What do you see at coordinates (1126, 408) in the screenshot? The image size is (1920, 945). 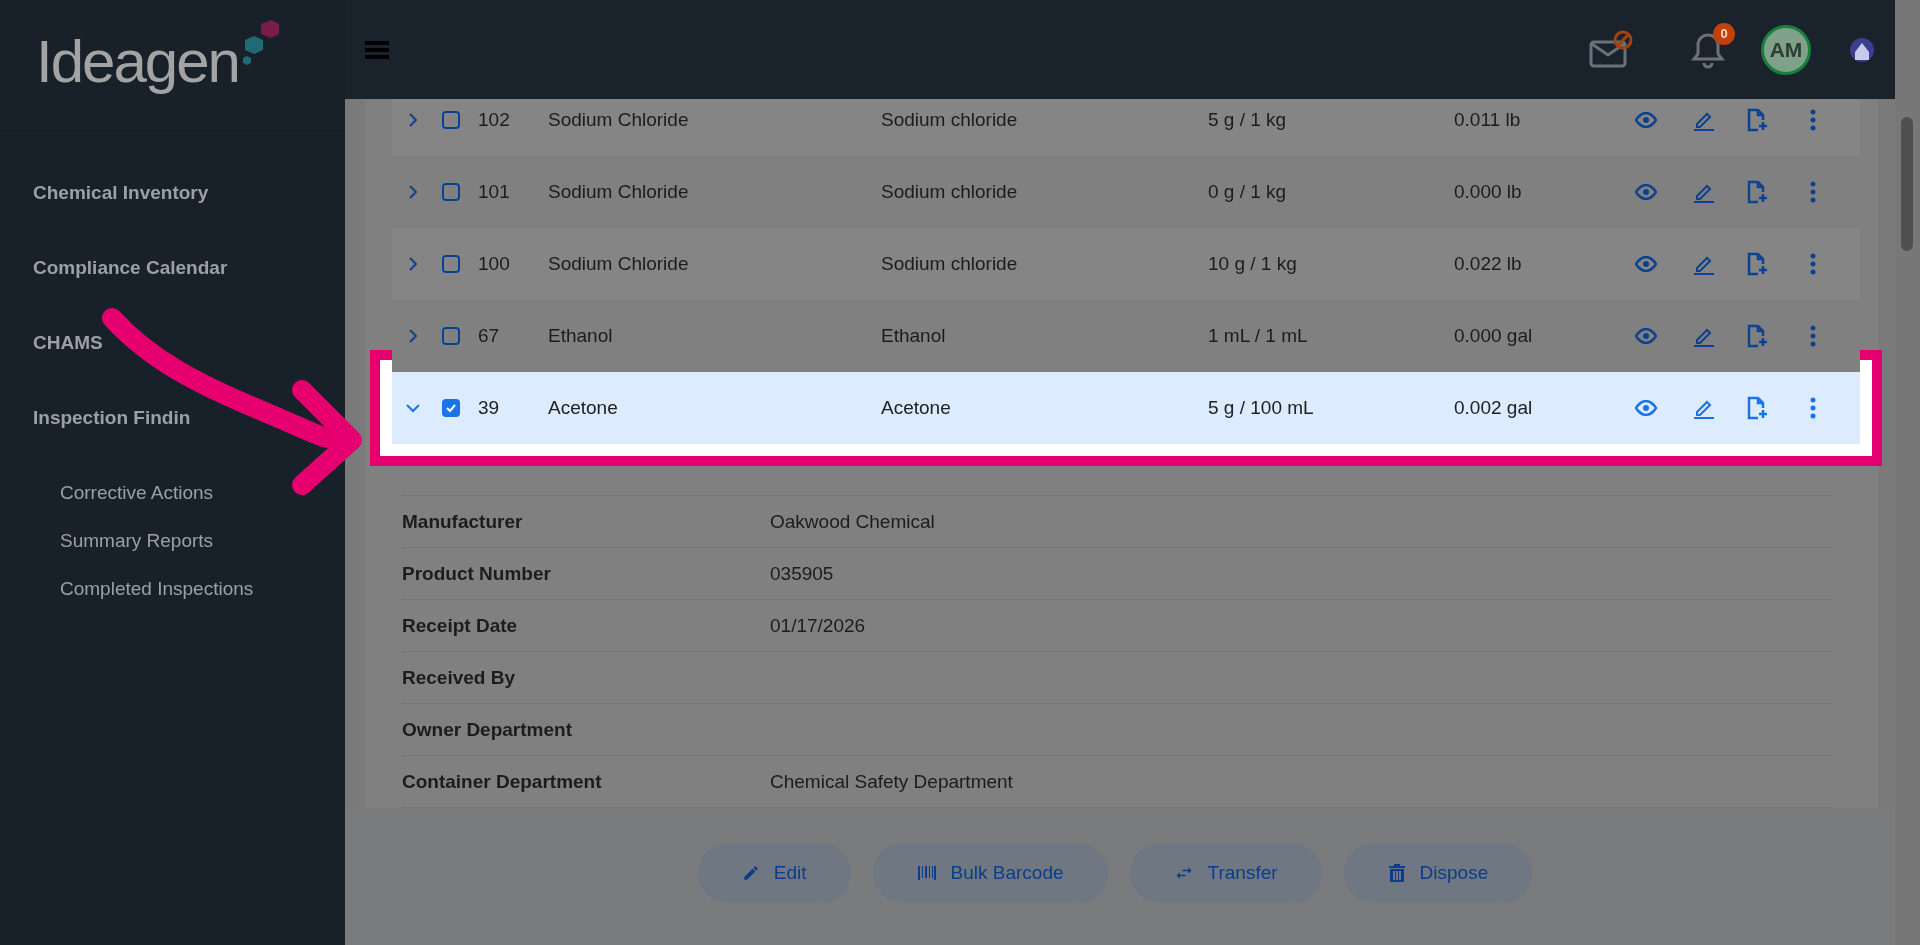 I see `table-row: 39 Acetone Acetone 5 g / 100 mL 0.002 gal` at bounding box center [1126, 408].